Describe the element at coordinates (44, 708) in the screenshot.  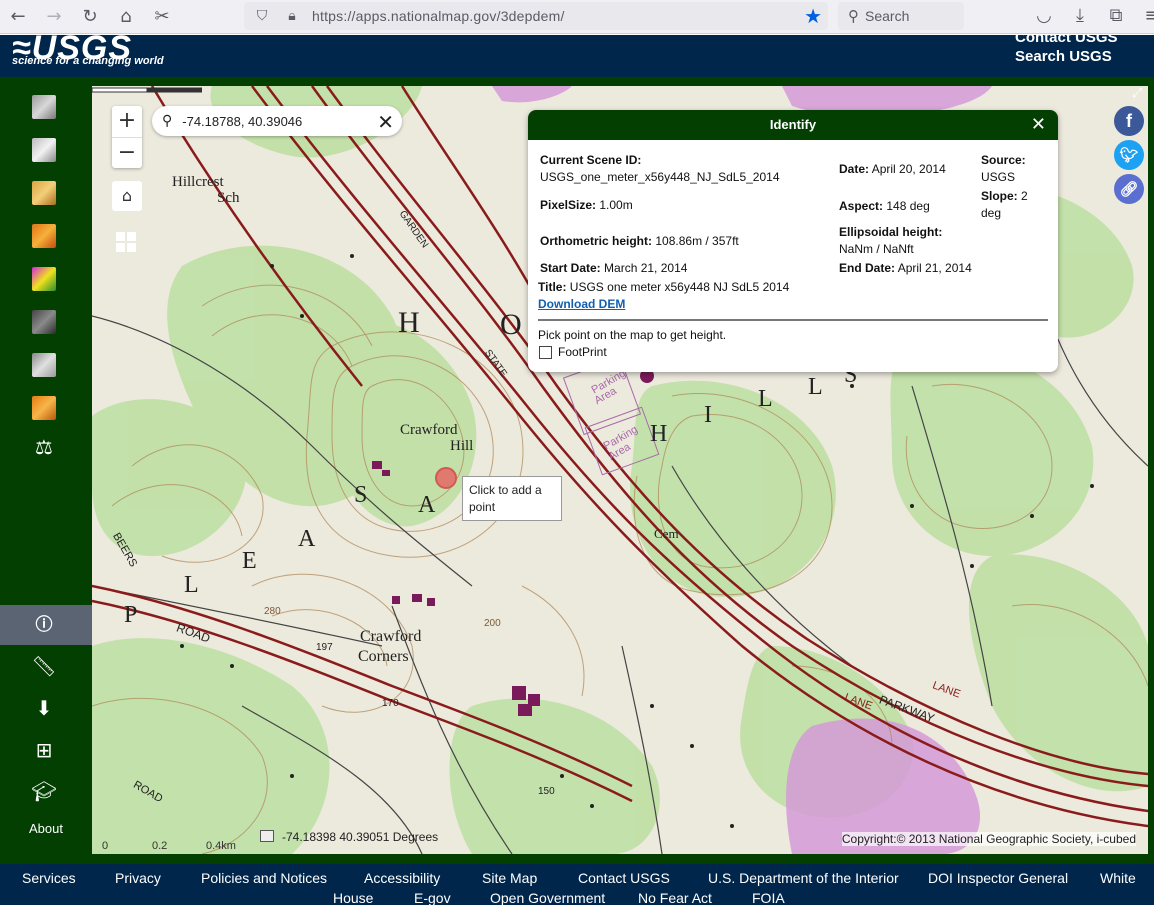
I see `download-box-icon: ⬇` at that location.